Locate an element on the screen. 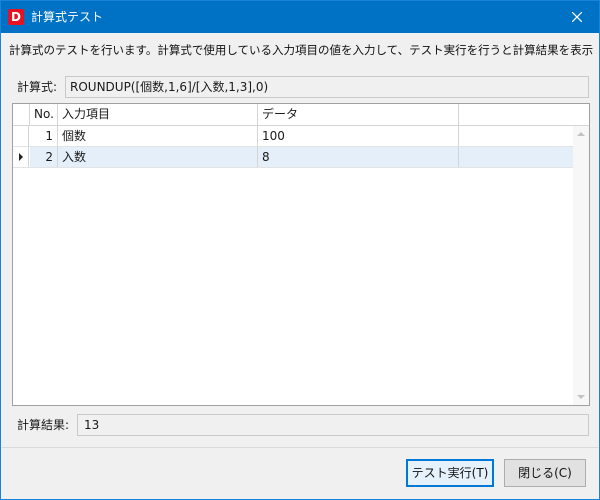 This screenshot has width=600, height=500. result-field: 13 is located at coordinates (333, 425).